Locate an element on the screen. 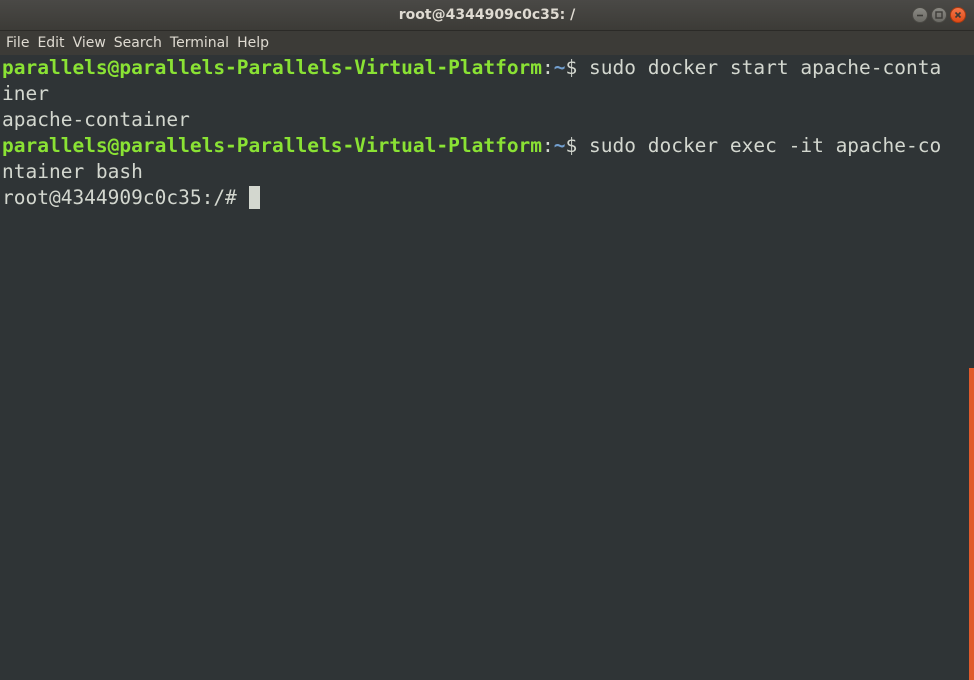 The image size is (974, 680). menu-bar: File Edit View Search Terminal Help is located at coordinates (487, 43).